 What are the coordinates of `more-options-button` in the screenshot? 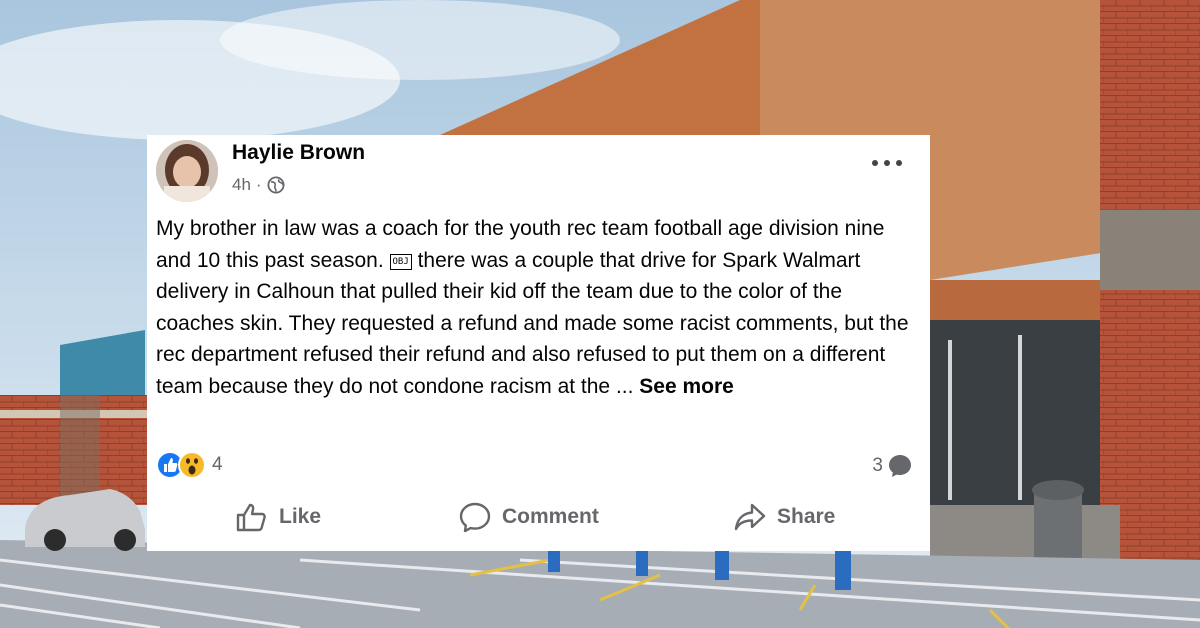 It's located at (887, 163).